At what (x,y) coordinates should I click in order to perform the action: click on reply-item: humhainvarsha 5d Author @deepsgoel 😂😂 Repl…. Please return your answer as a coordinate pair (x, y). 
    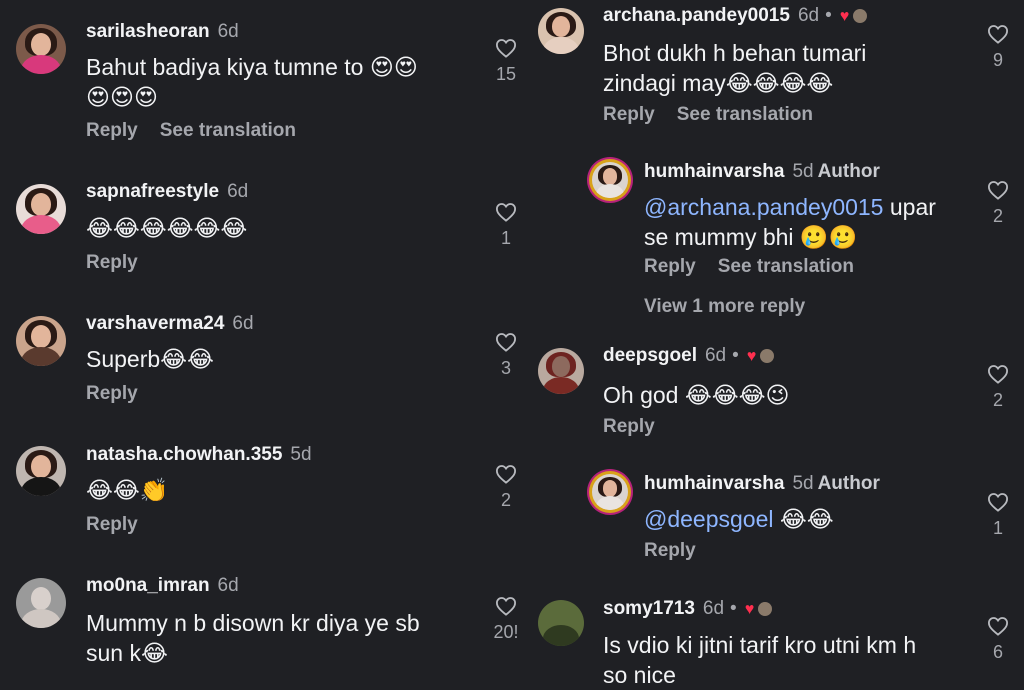
    Looking at the image, I should click on (772, 517).